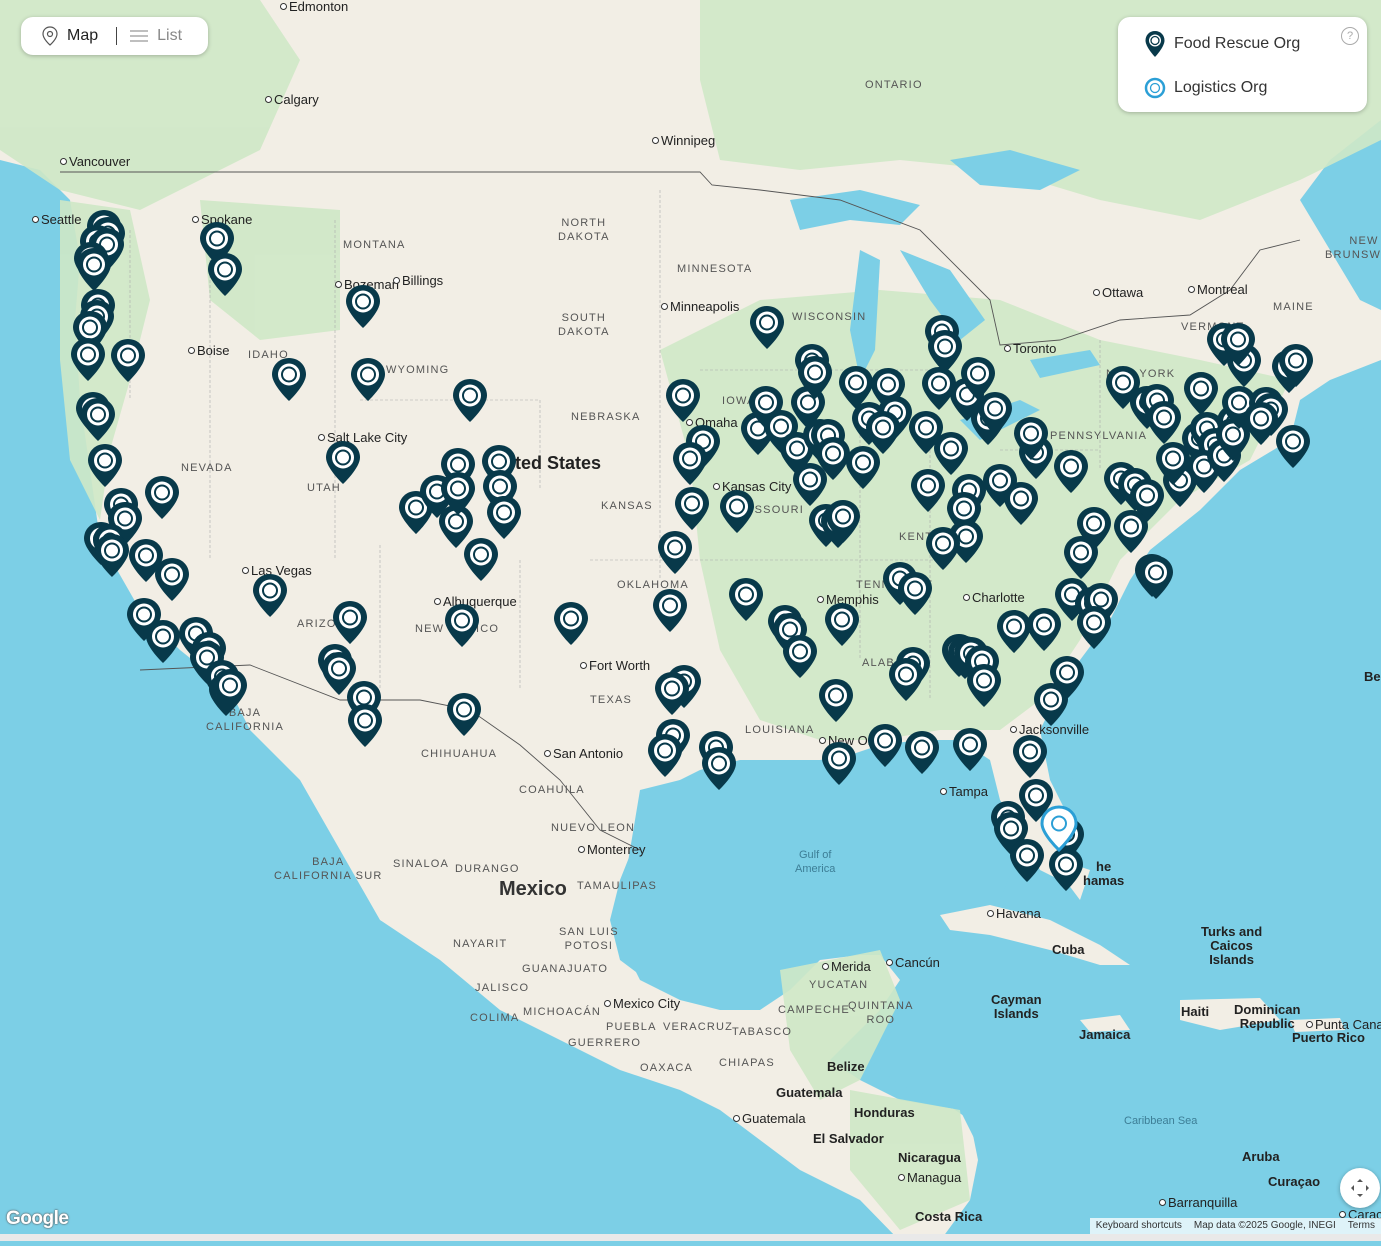 Image resolution: width=1381 pixels, height=1246 pixels. What do you see at coordinates (95, 162) in the screenshot?
I see `map-label: Vancouver` at bounding box center [95, 162].